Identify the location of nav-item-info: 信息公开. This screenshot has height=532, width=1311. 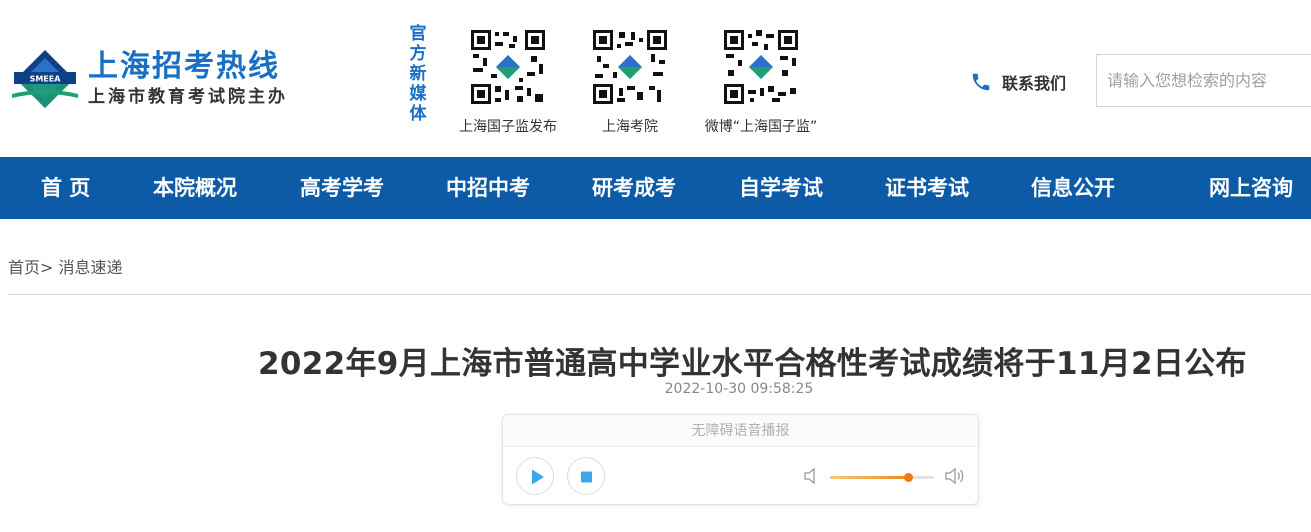
(1073, 188).